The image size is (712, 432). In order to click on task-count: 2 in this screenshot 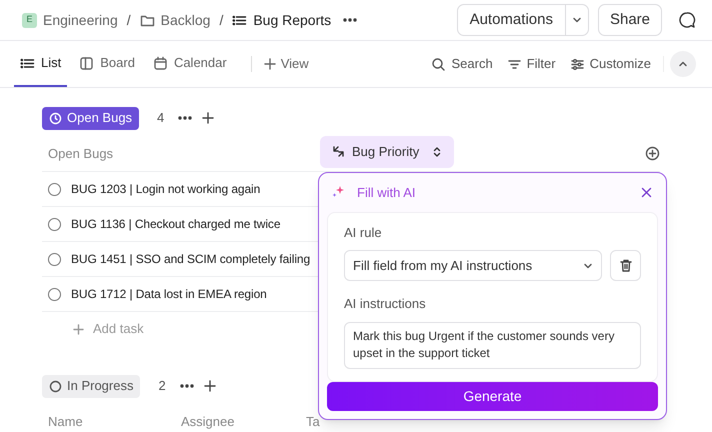, I will do `click(162, 386)`.